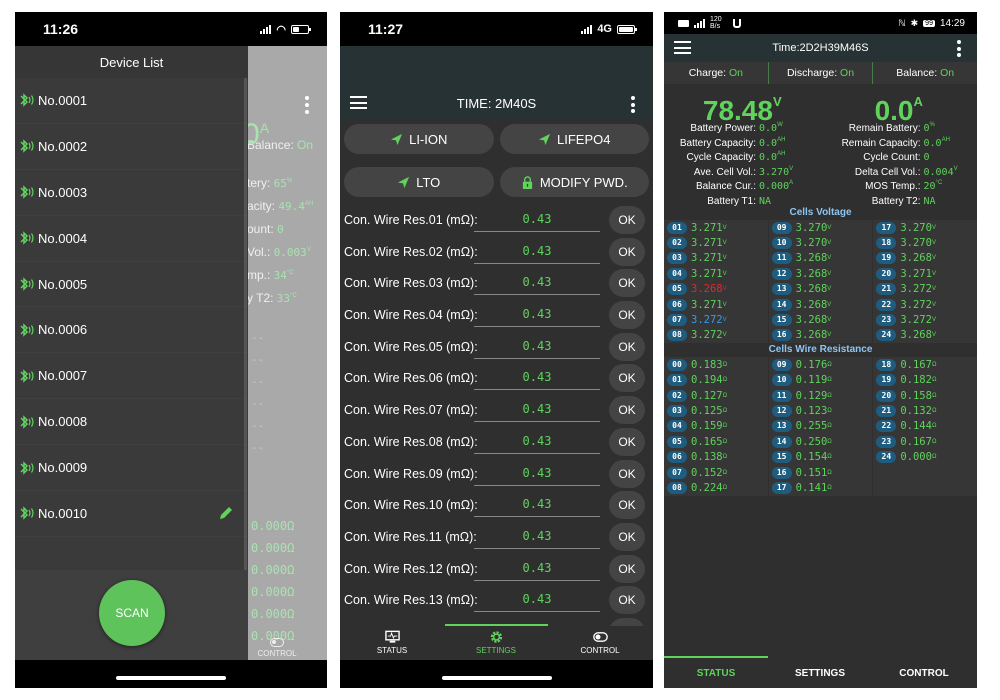 This screenshot has height=700, width=1000. What do you see at coordinates (131, 101) in the screenshot?
I see `device-list-item: No.0001` at bounding box center [131, 101].